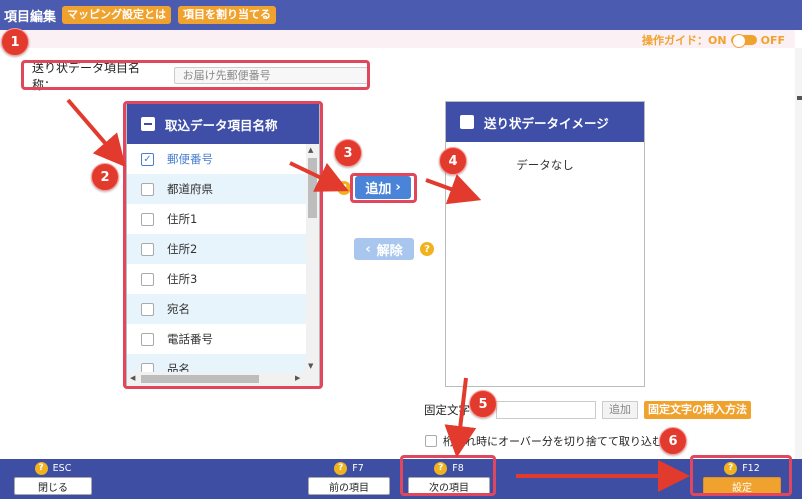 Image resolution: width=802 pixels, height=499 pixels. What do you see at coordinates (483, 404) in the screenshot?
I see `step-badge: 5` at bounding box center [483, 404].